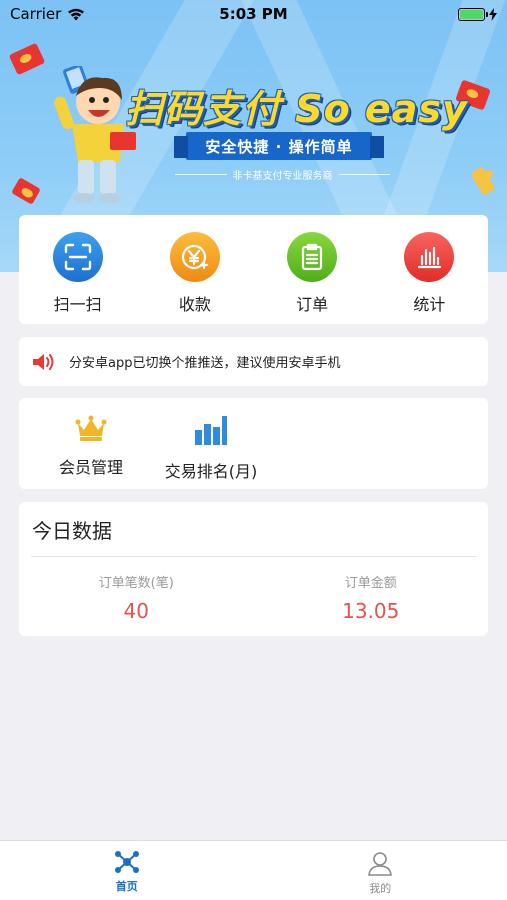 This screenshot has height=900, width=507. Describe the element at coordinates (205, 363) in the screenshot. I see `notice-text: 分安卓app已切换个推推送，建议使用安卓手机` at that location.